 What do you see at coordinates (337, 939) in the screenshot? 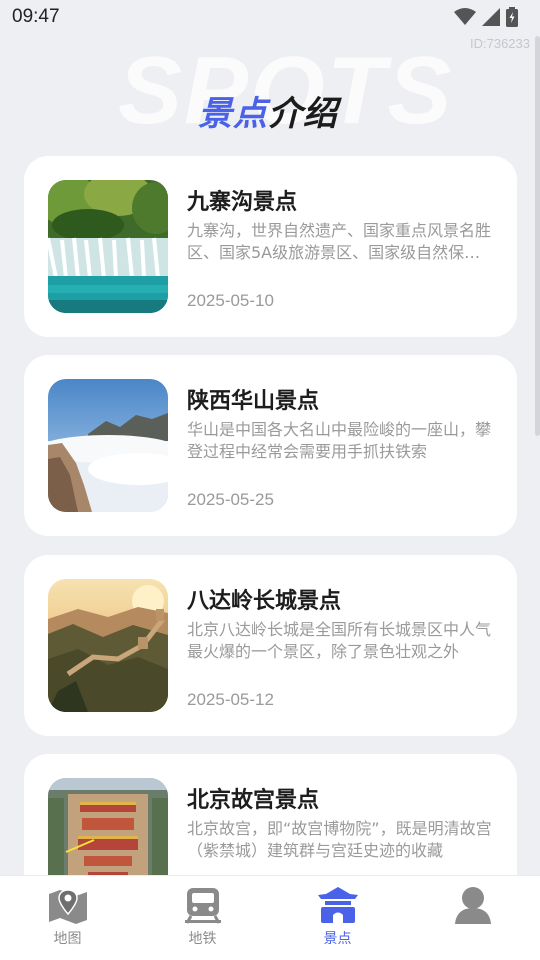
I see `tab-label: 景点` at bounding box center [337, 939].